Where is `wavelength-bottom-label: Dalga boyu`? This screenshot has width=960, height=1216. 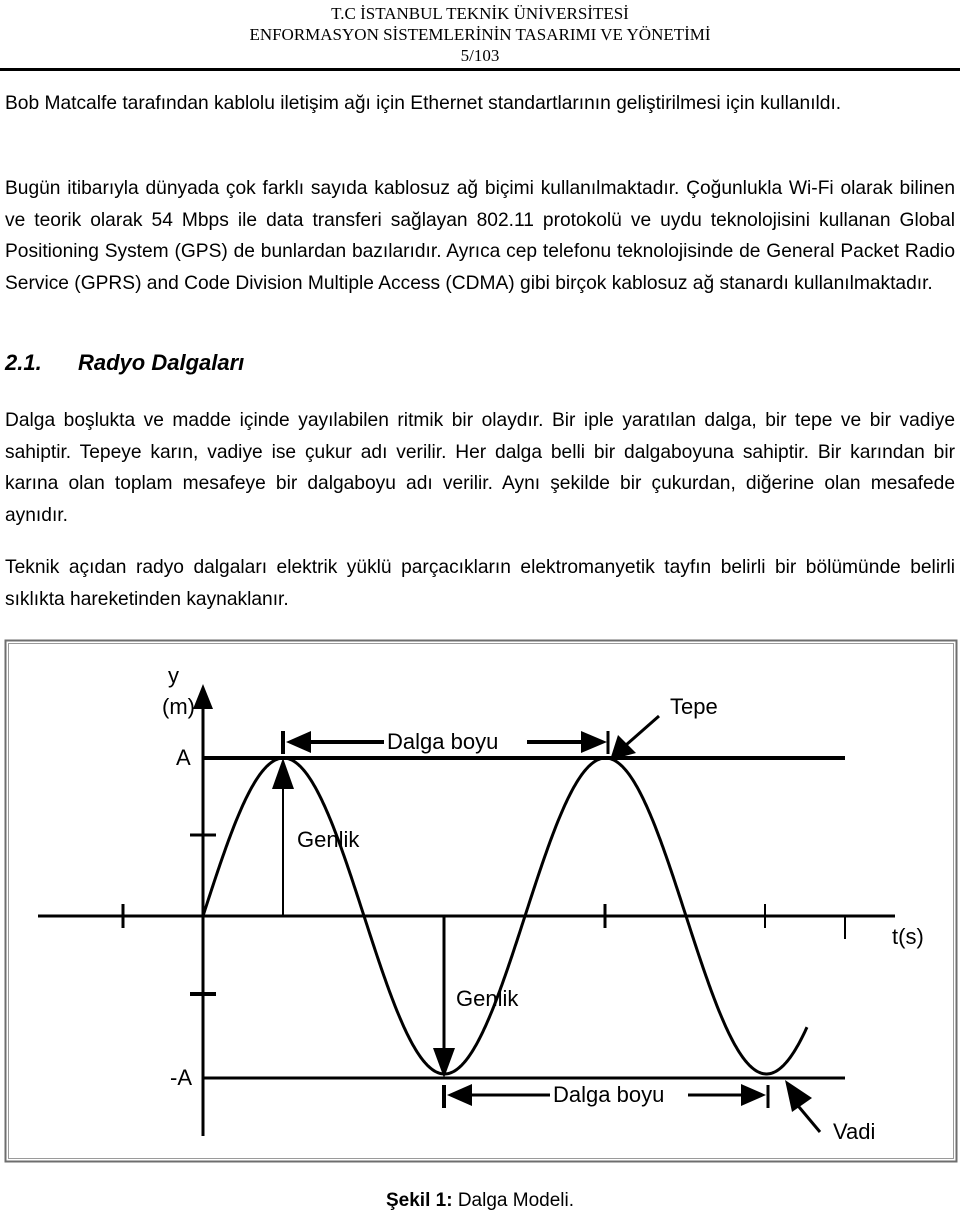
wavelength-bottom-label: Dalga boyu is located at coordinates (608, 1094).